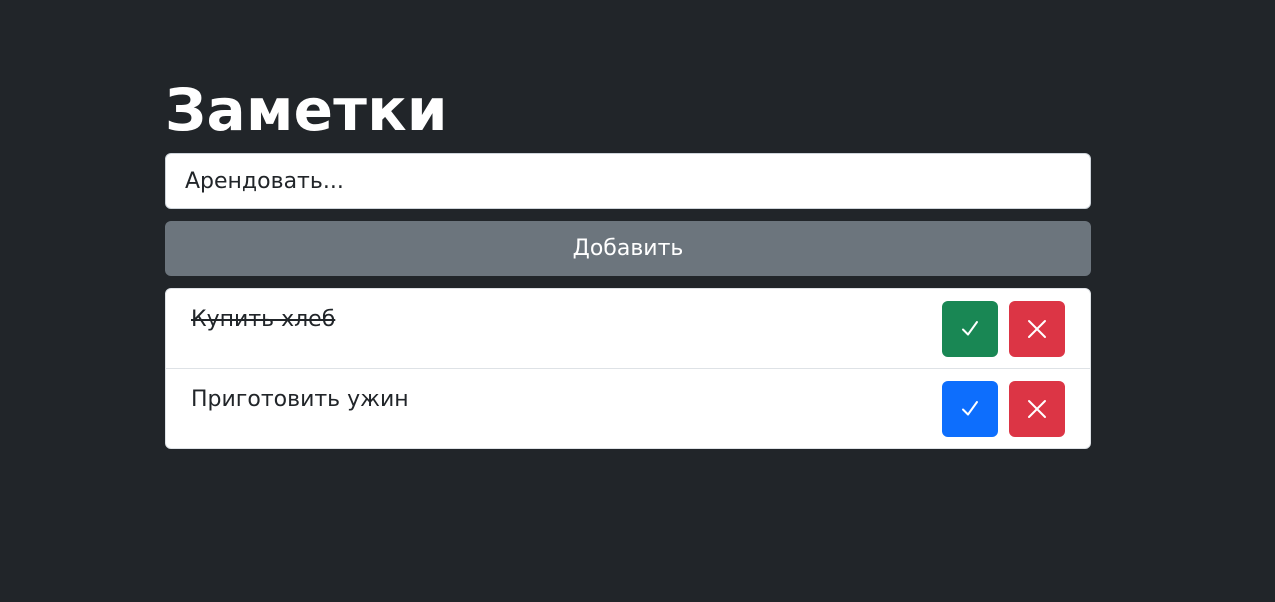  Describe the element at coordinates (628, 329) in the screenshot. I see `list-item: Купить хлеб` at that location.